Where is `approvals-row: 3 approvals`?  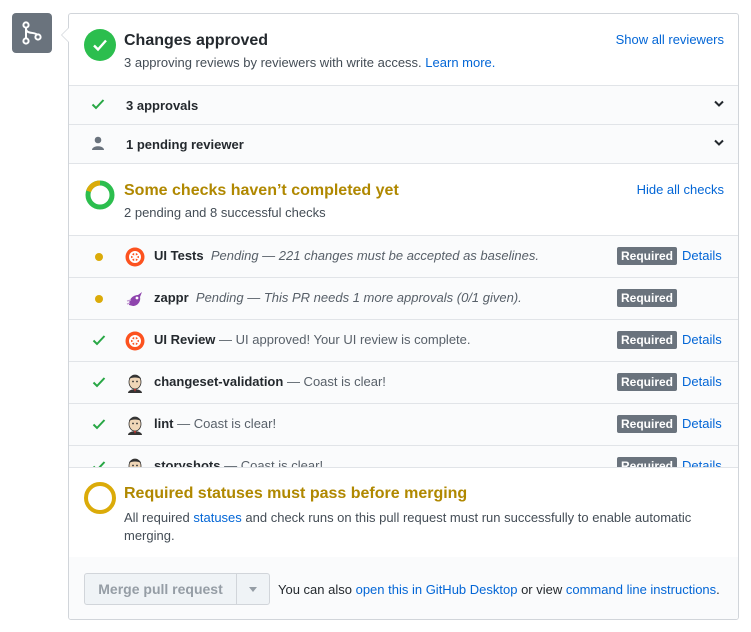
approvals-row: 3 approvals is located at coordinates (403, 105).